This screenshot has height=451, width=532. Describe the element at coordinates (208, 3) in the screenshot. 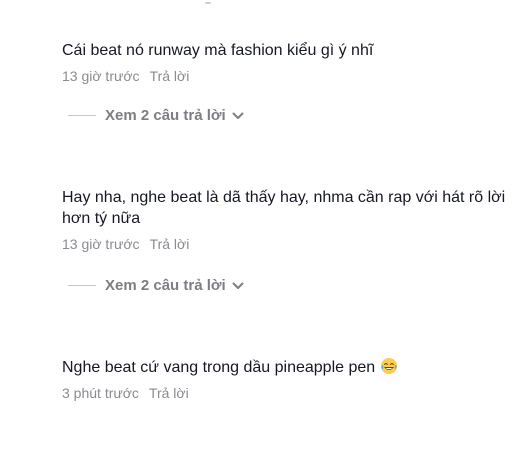

I see `divider-fragment` at that location.